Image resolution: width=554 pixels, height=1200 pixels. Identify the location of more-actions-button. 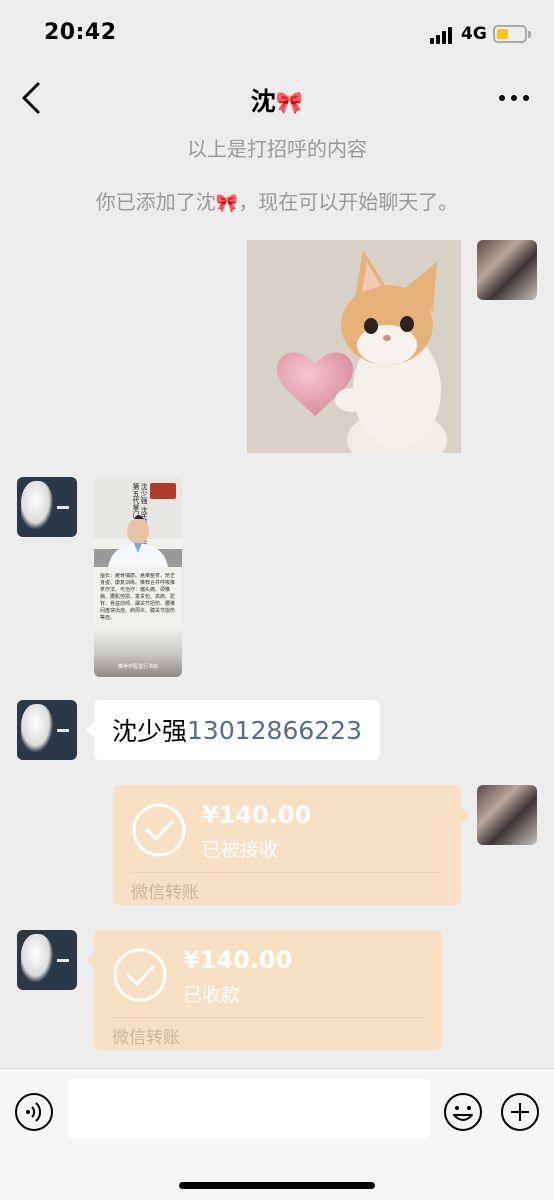
(520, 1112).